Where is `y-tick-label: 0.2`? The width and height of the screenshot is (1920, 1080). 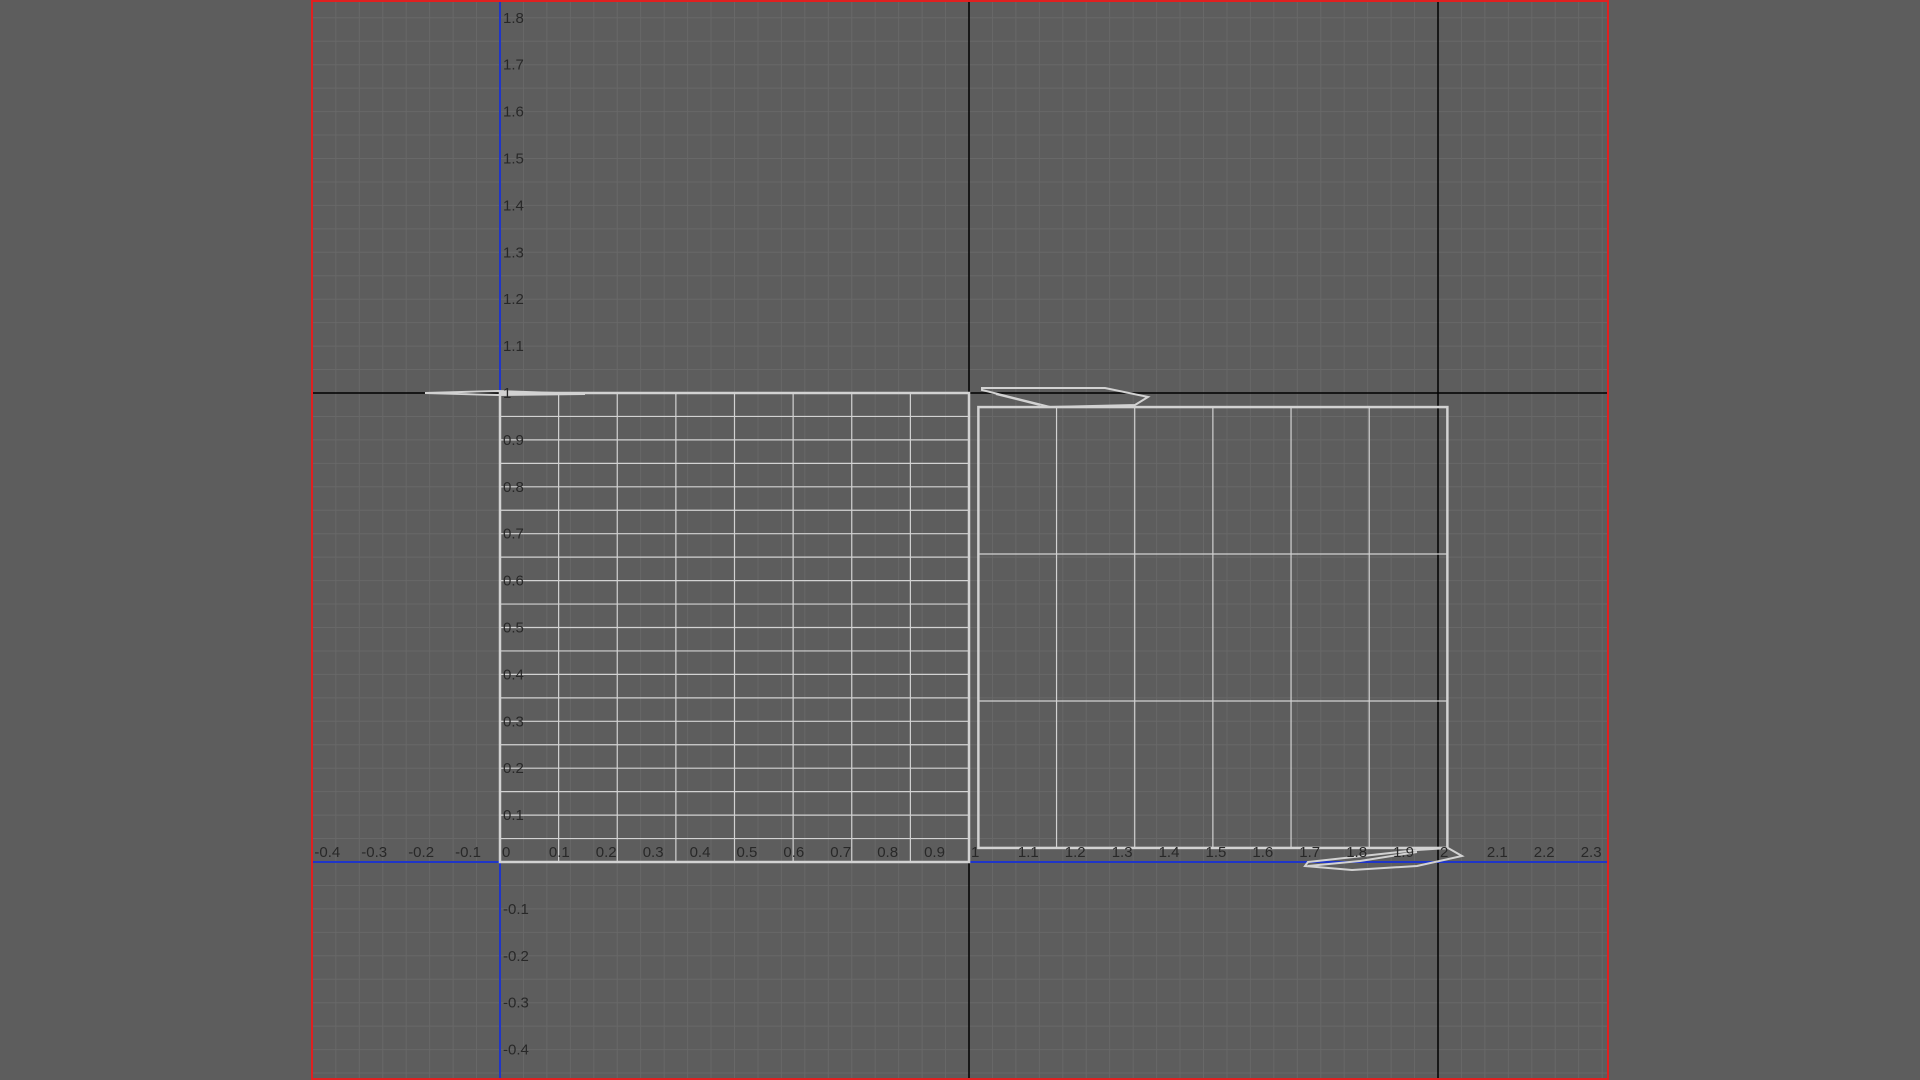 y-tick-label: 0.2 is located at coordinates (513, 768).